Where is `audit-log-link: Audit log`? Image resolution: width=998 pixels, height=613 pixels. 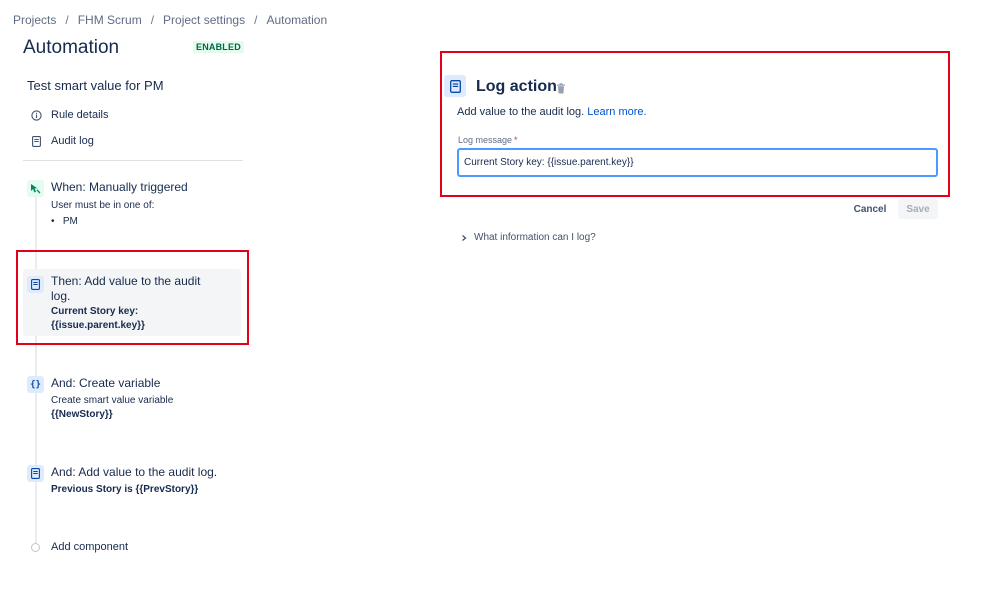
audit-log-link: Audit log is located at coordinates (62, 141).